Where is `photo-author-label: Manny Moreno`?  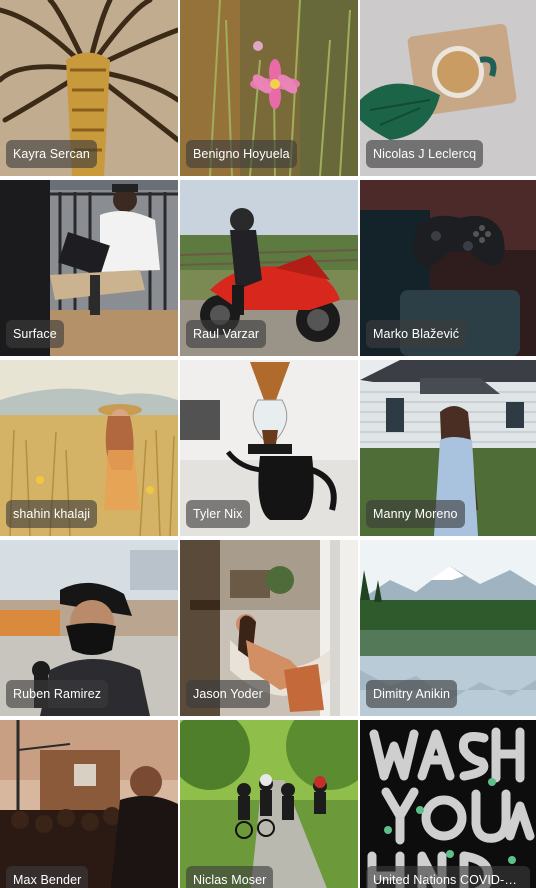
photo-author-label: Manny Moreno is located at coordinates (415, 514).